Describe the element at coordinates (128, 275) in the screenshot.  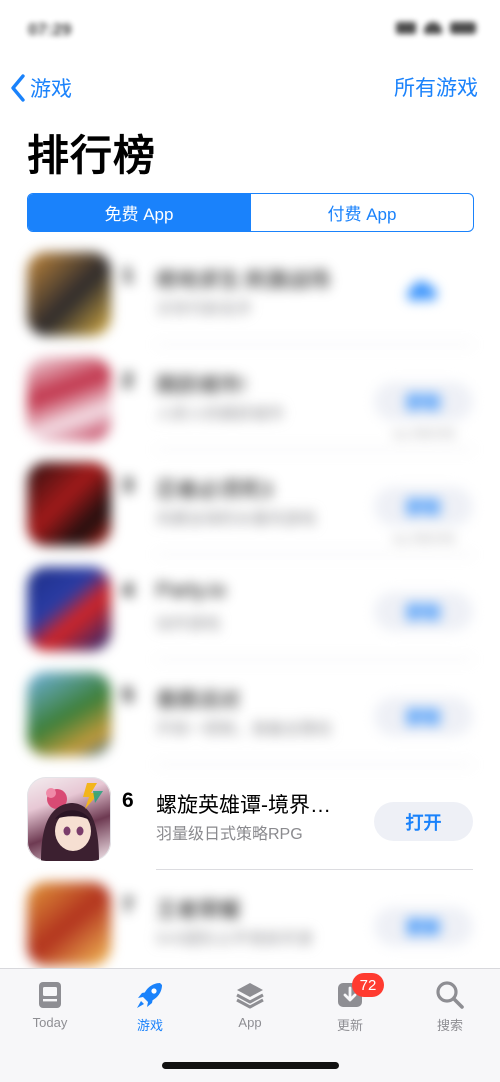
I see `rank-number: 1` at that location.